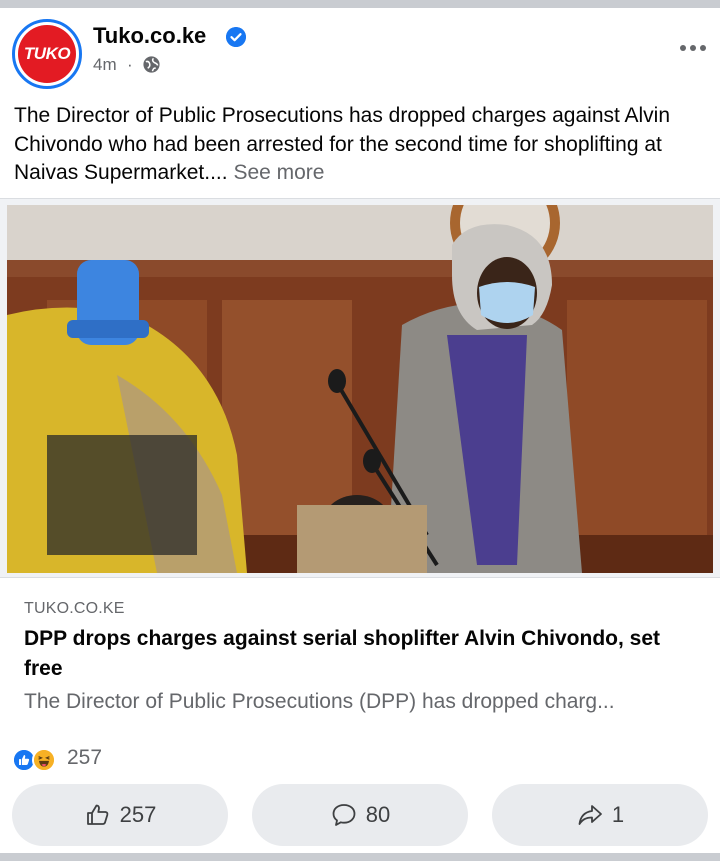  What do you see at coordinates (278, 172) in the screenshot?
I see `see-more-link: See more` at bounding box center [278, 172].